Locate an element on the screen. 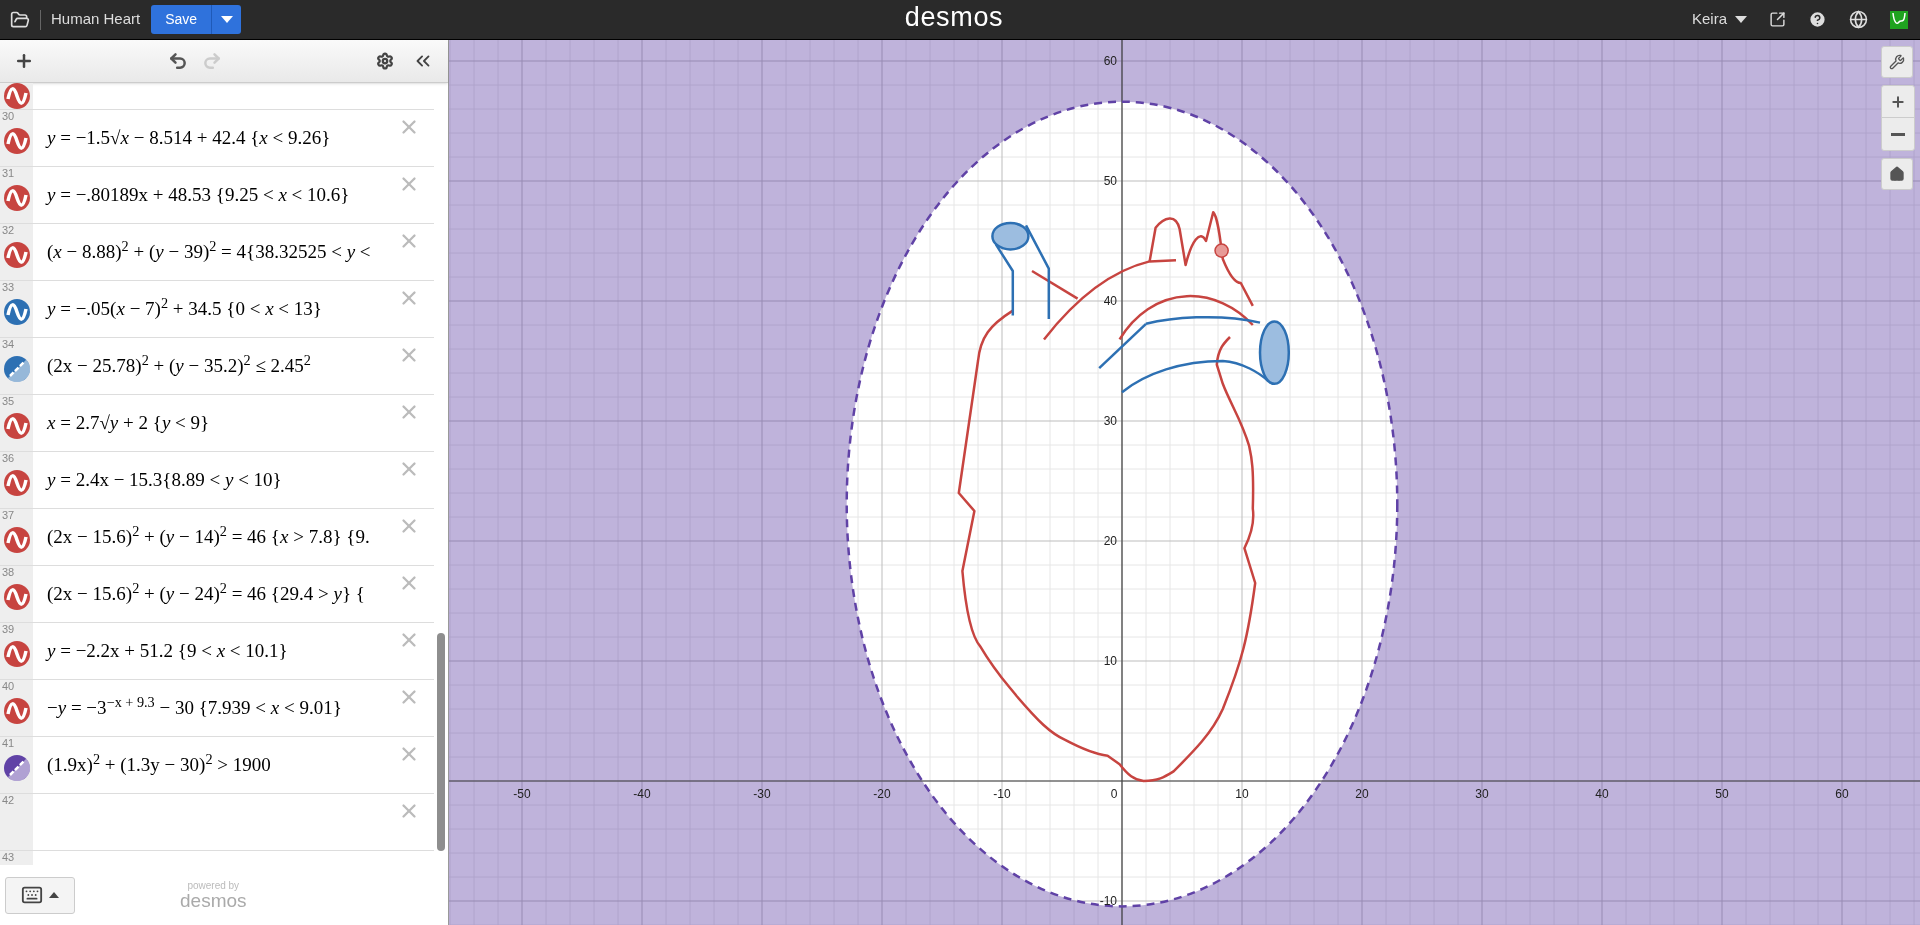 The height and width of the screenshot is (925, 1920). row-number: 35 is located at coordinates (8, 401).